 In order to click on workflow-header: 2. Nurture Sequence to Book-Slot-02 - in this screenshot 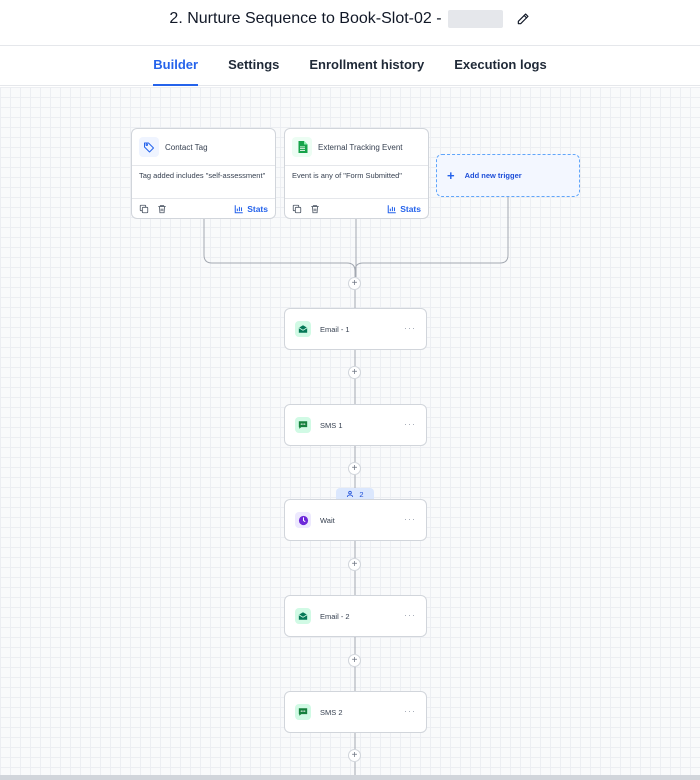, I will do `click(350, 23)`.